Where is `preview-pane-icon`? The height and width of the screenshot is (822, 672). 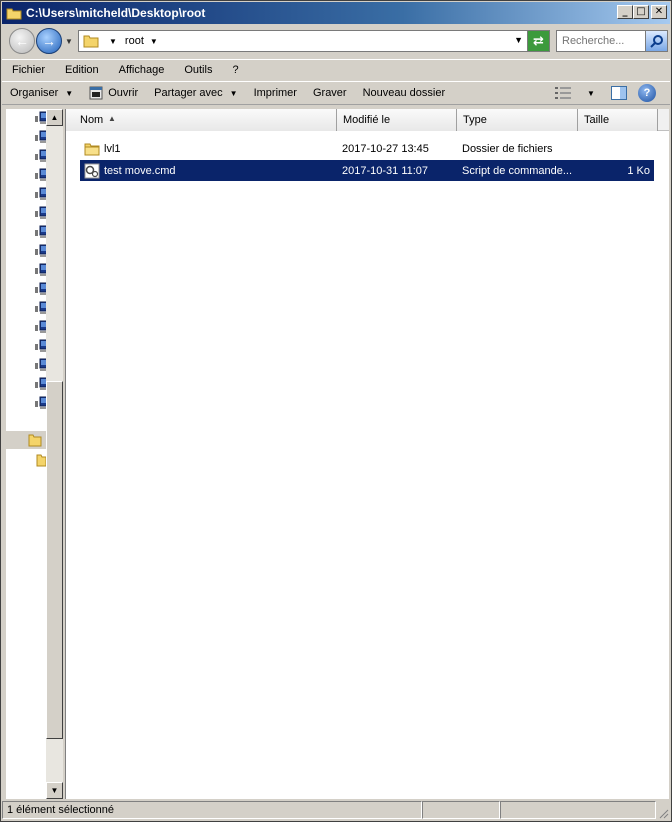 preview-pane-icon is located at coordinates (619, 93).